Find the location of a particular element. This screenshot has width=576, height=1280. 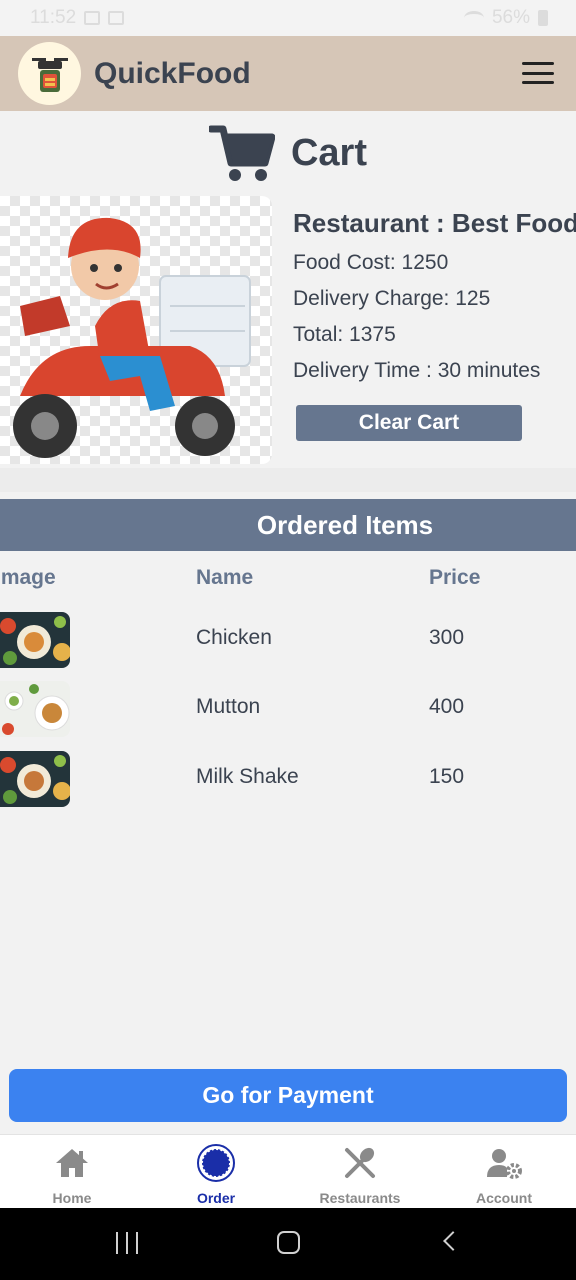

nav-item-home: Home is located at coordinates (72, 1172).